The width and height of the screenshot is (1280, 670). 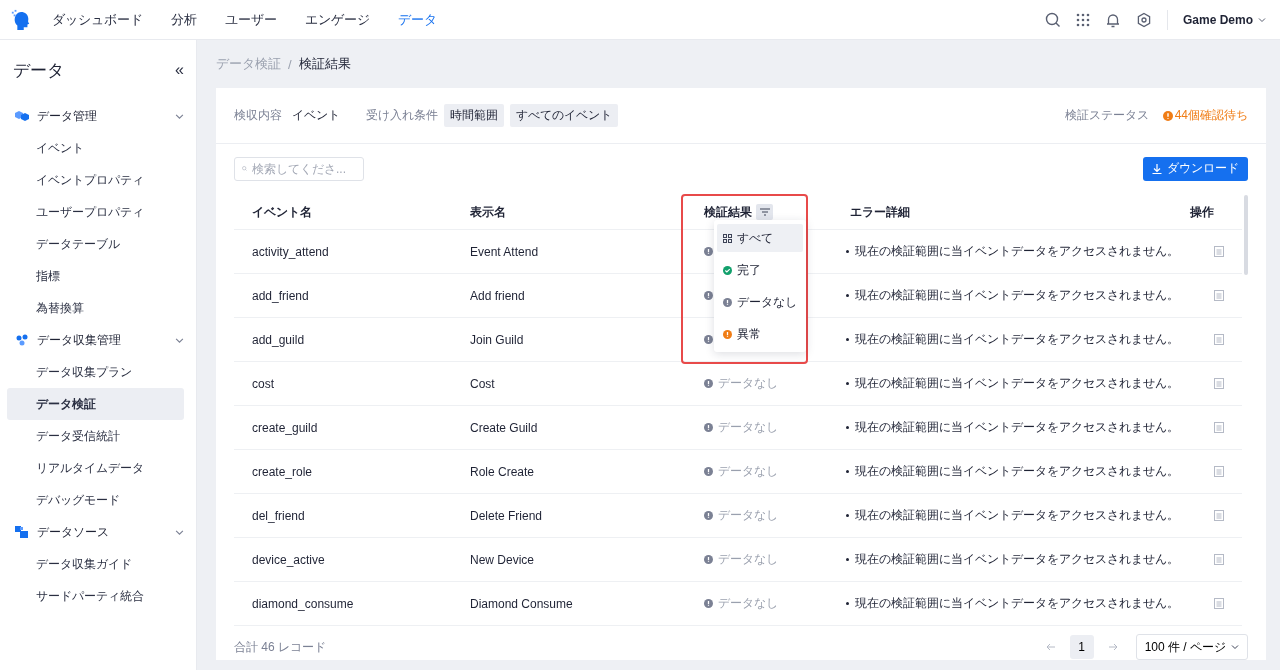 What do you see at coordinates (95, 340) in the screenshot?
I see `sidebar-group: データ収集管理` at bounding box center [95, 340].